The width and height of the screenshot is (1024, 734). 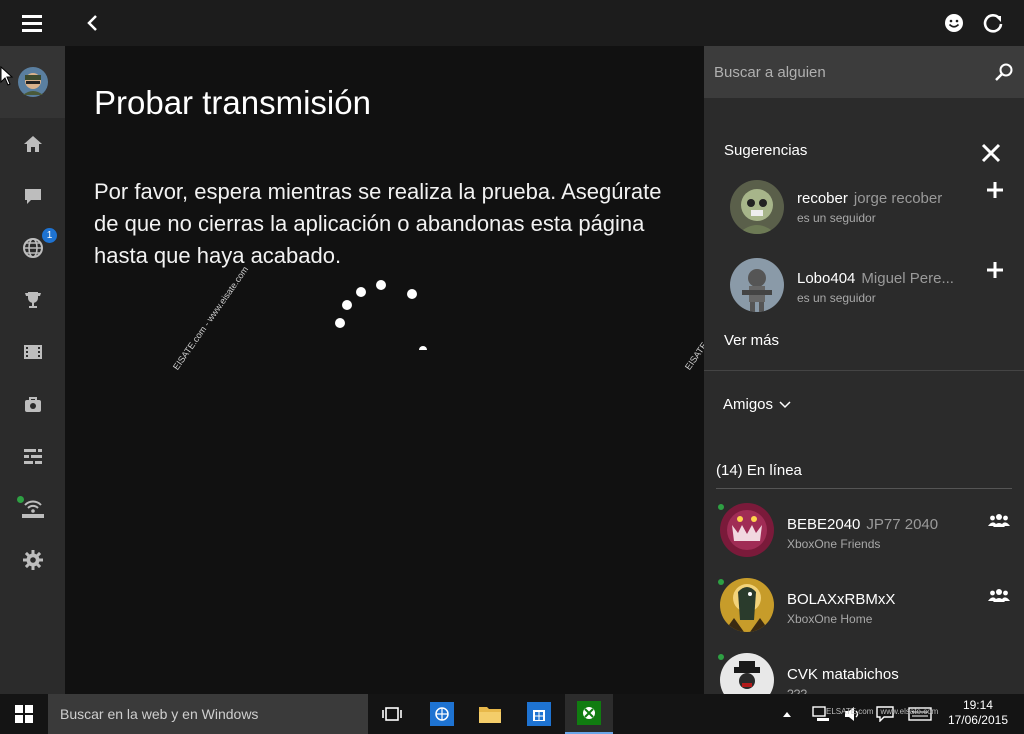 I want to click on people-search, so click(x=864, y=72).